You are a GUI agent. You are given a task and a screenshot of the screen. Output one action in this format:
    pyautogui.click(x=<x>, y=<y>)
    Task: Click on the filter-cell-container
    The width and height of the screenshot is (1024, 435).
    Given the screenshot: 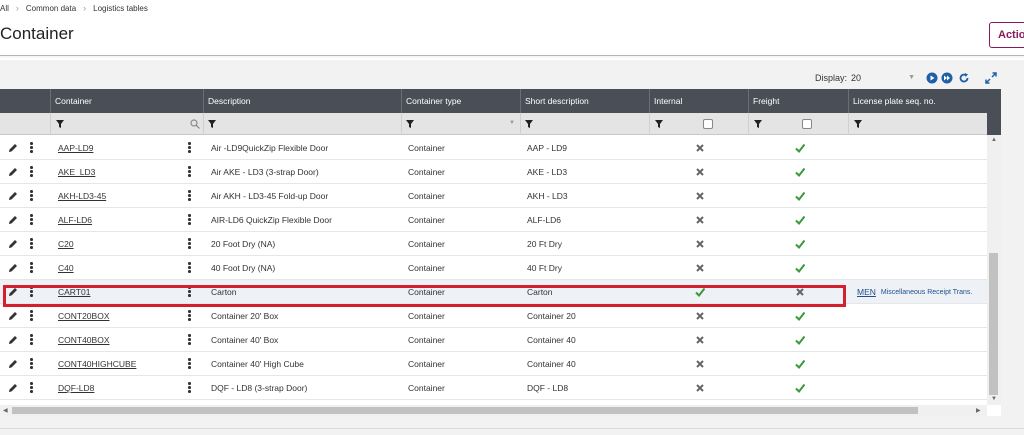 What is the action you would take?
    pyautogui.click(x=126, y=124)
    